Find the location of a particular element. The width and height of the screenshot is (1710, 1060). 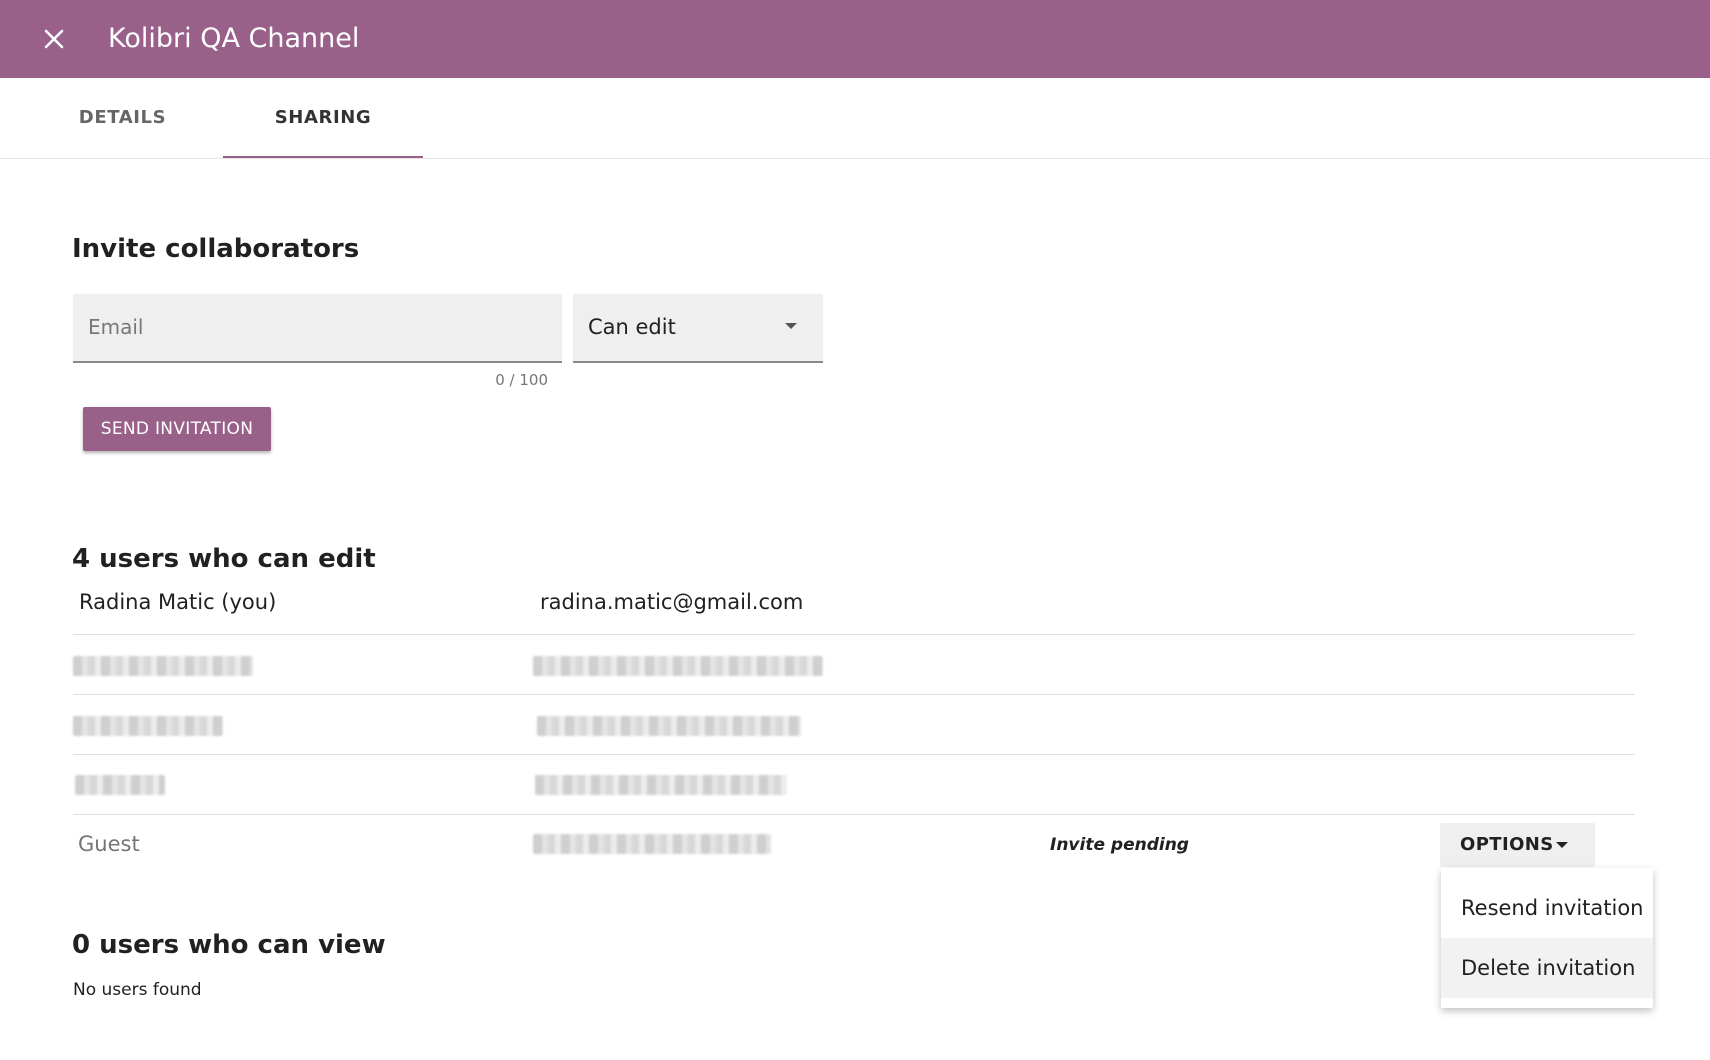

resend-invitation-item: Resend invitation is located at coordinates (1547, 908).